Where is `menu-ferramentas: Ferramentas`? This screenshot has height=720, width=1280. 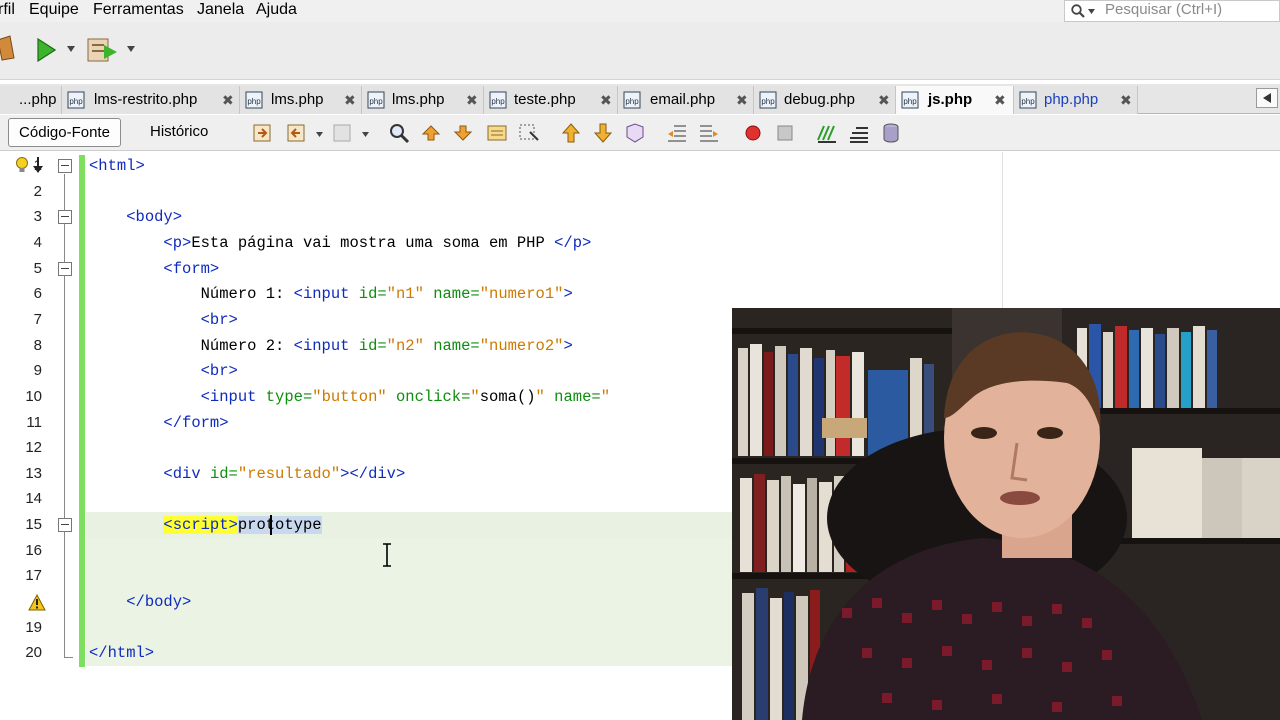
menu-ferramentas: Ferramentas is located at coordinates (138, 10).